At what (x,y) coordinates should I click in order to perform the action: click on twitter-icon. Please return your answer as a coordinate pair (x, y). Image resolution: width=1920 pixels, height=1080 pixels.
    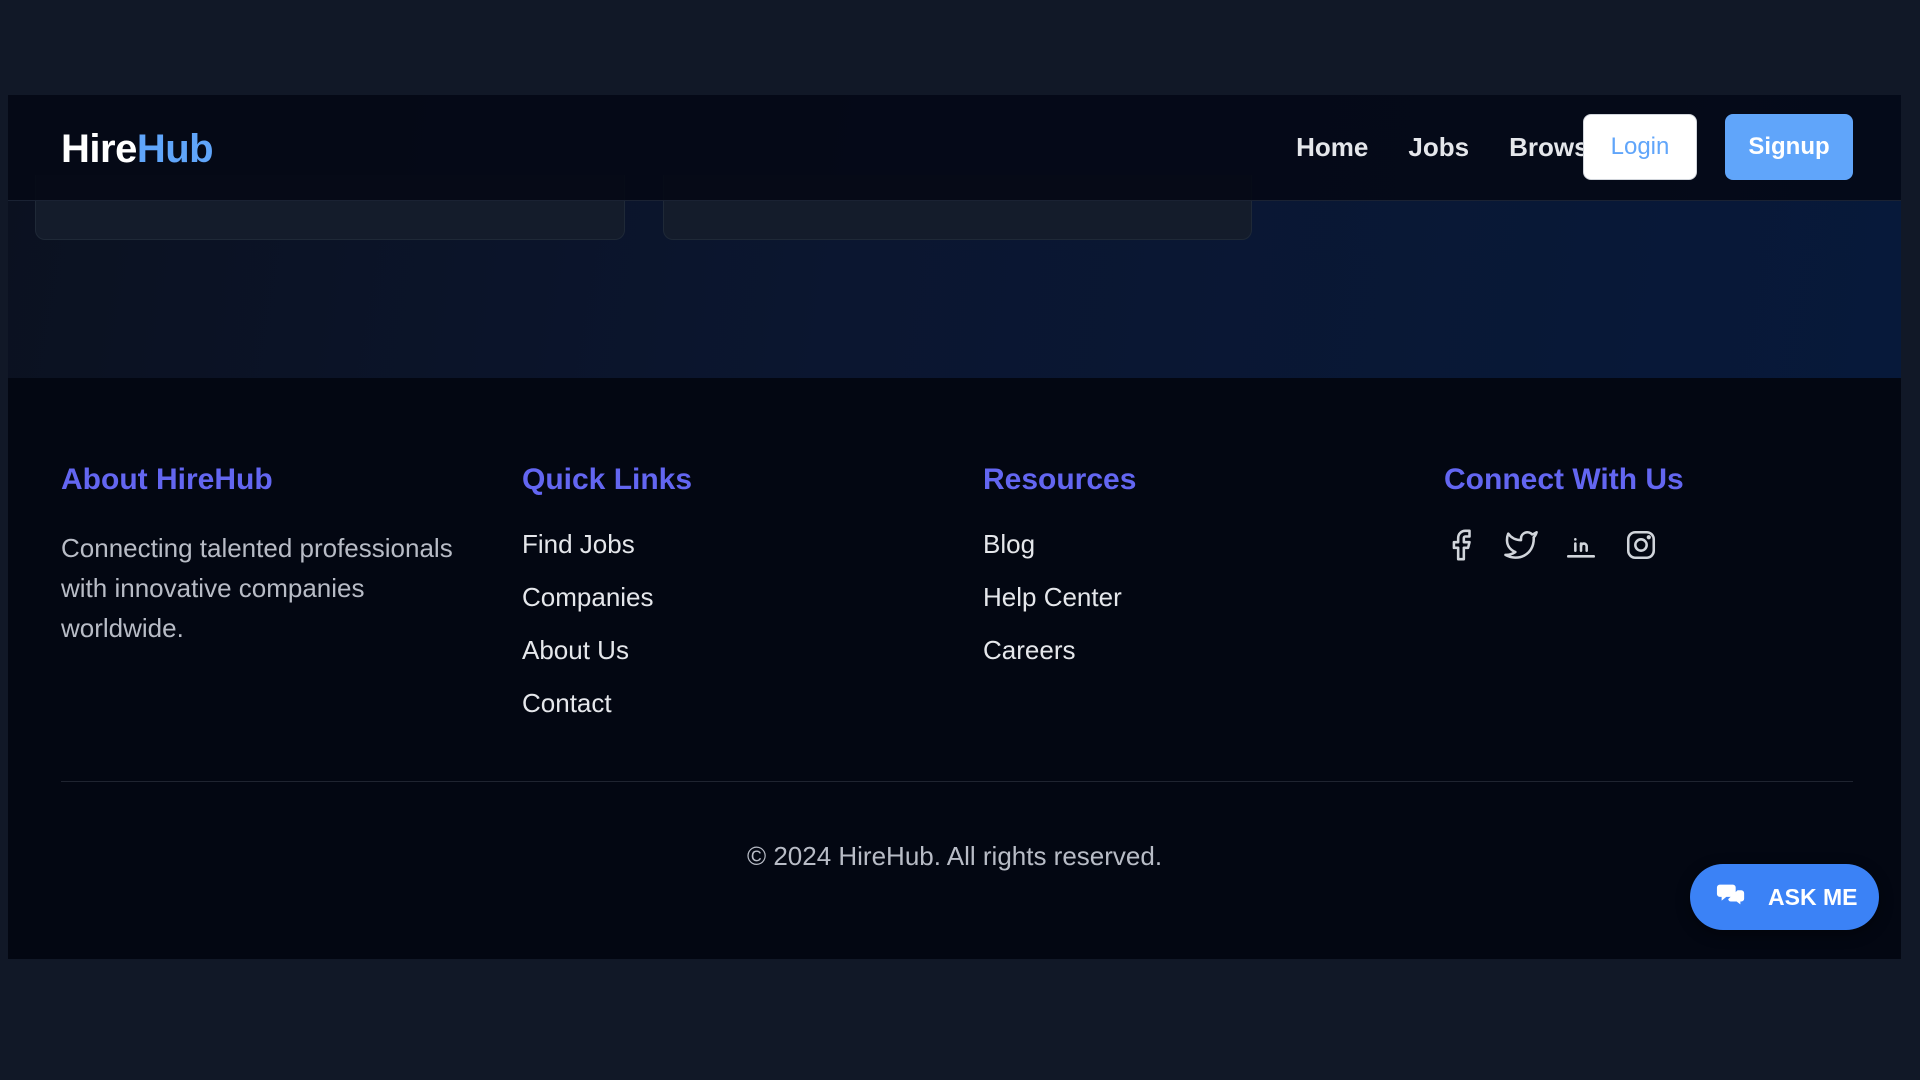
    Looking at the image, I should click on (1521, 545).